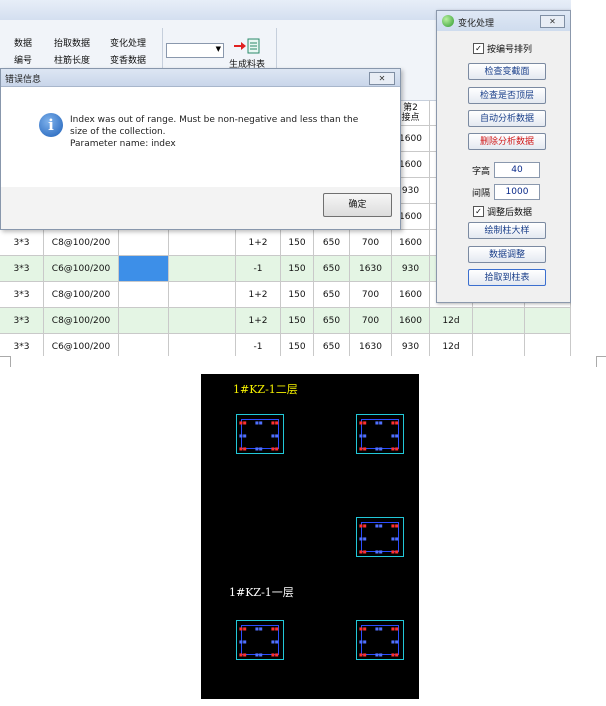 The width and height of the screenshot is (606, 706). I want to click on delete-analysis-button: 删除分析数据, so click(507, 141).